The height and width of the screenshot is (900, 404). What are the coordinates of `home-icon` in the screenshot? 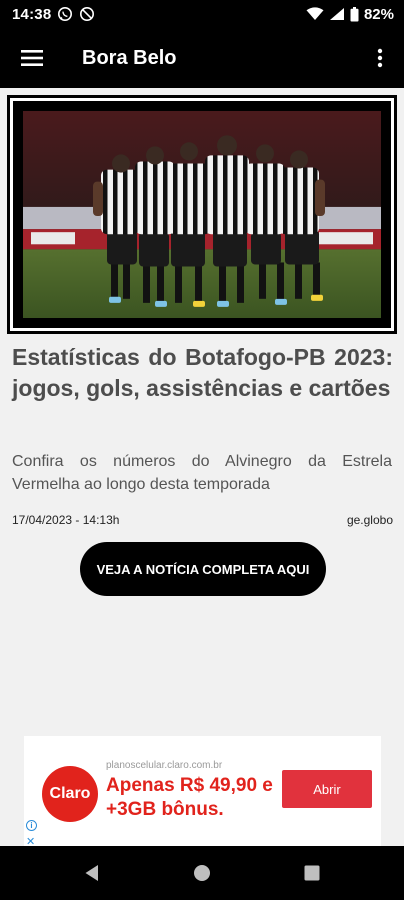 It's located at (202, 873).